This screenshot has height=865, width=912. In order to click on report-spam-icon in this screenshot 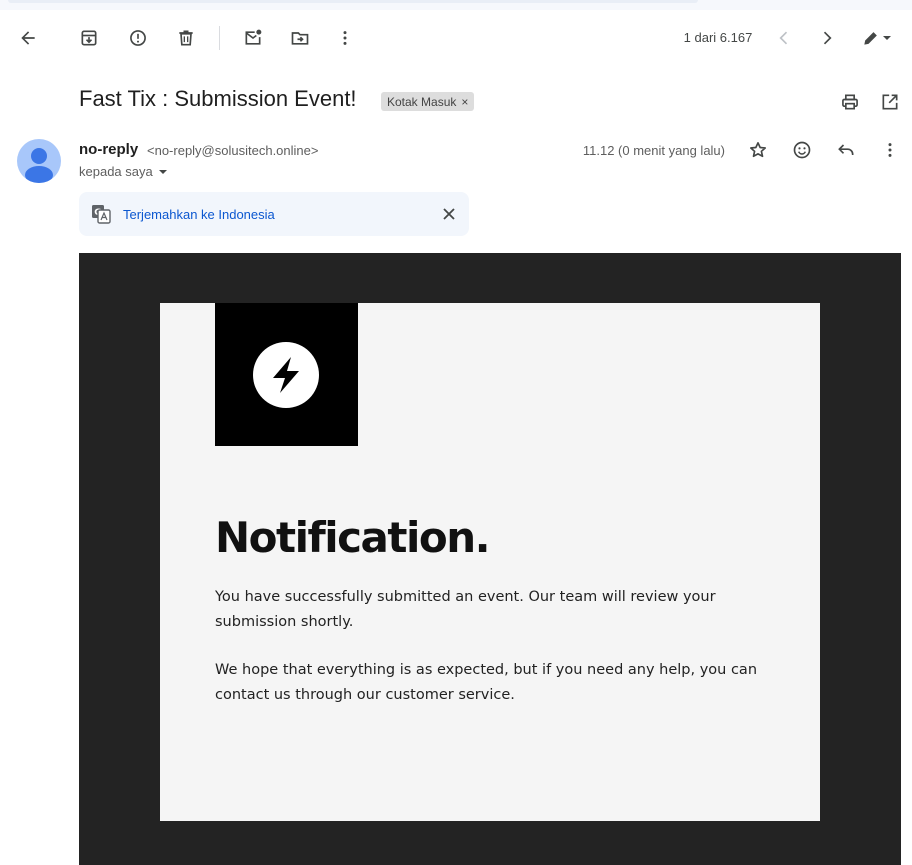, I will do `click(138, 38)`.